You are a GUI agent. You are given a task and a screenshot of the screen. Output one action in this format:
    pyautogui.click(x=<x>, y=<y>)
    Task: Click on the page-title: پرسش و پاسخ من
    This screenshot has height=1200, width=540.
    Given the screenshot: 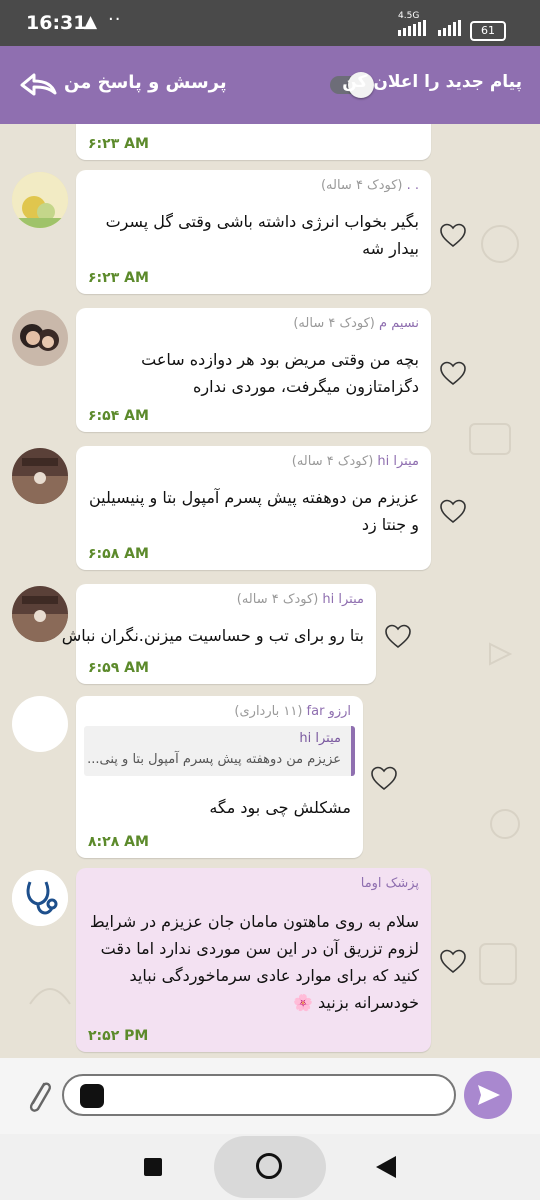 What is the action you would take?
    pyautogui.click(x=145, y=82)
    